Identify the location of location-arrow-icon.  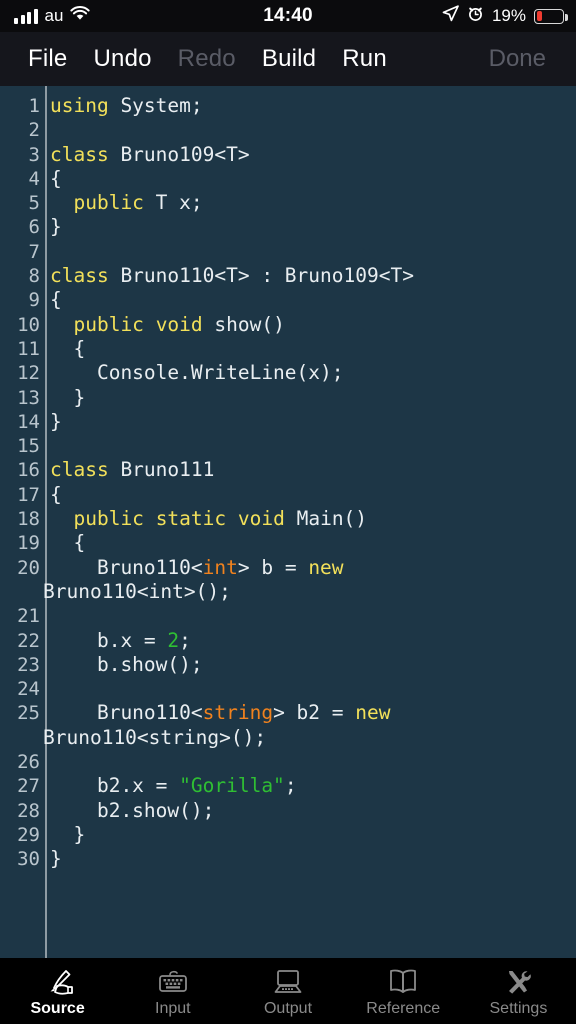
(450, 16).